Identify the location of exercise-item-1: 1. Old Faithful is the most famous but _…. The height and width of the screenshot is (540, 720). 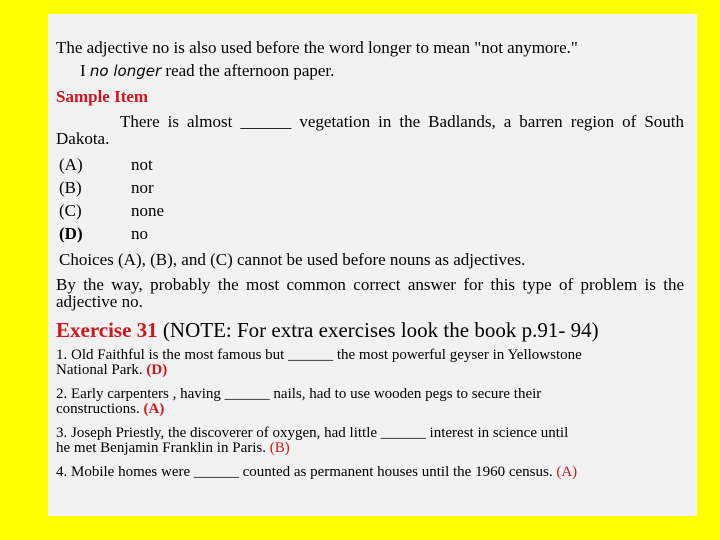
(374, 363).